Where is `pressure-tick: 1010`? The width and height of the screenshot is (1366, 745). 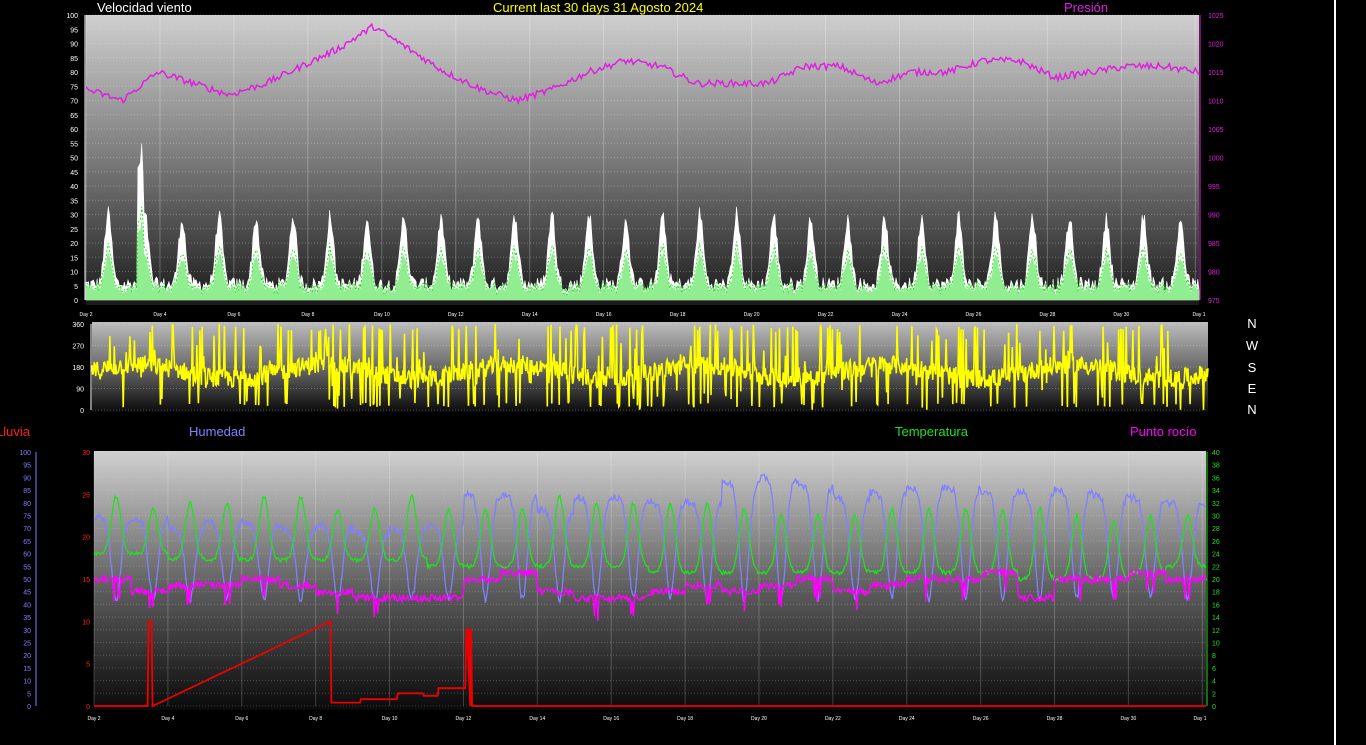
pressure-tick: 1010 is located at coordinates (1216, 102).